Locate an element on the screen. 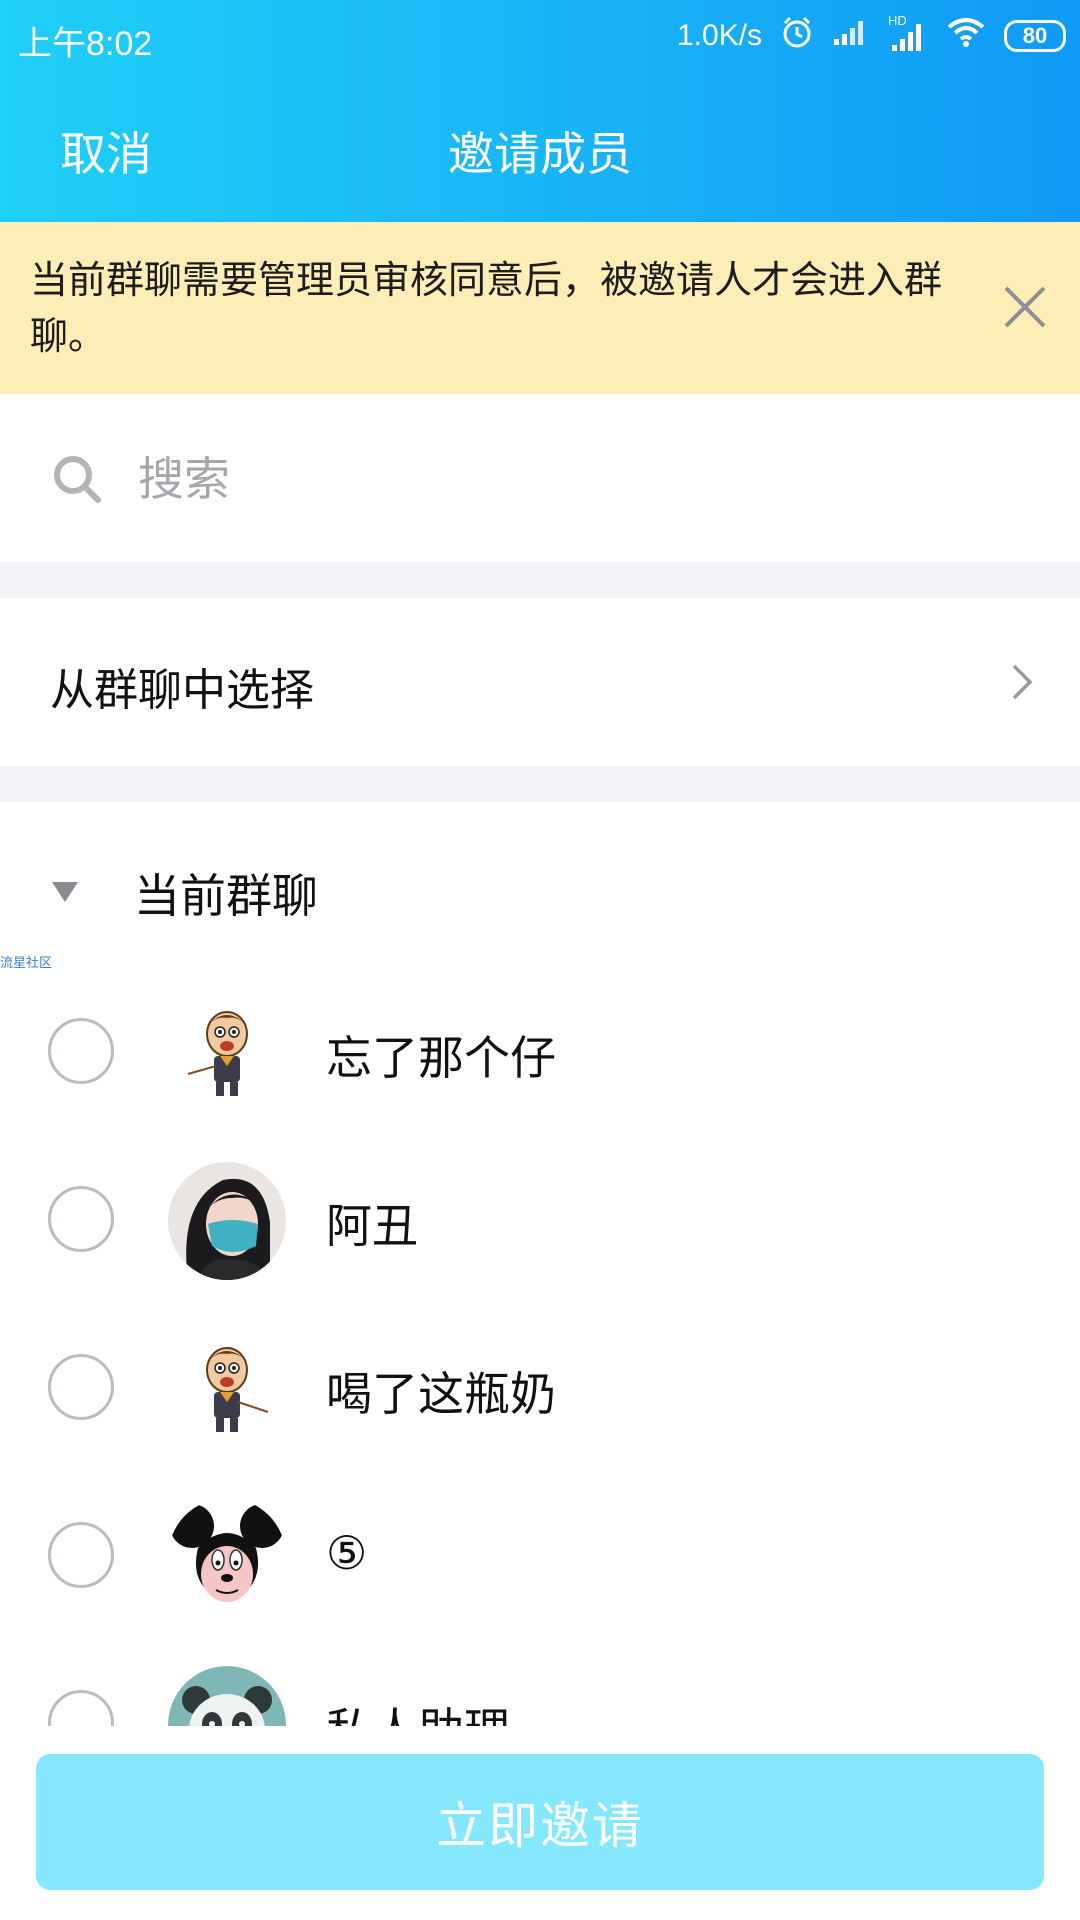  page-title: 邀请成员 is located at coordinates (540, 154).